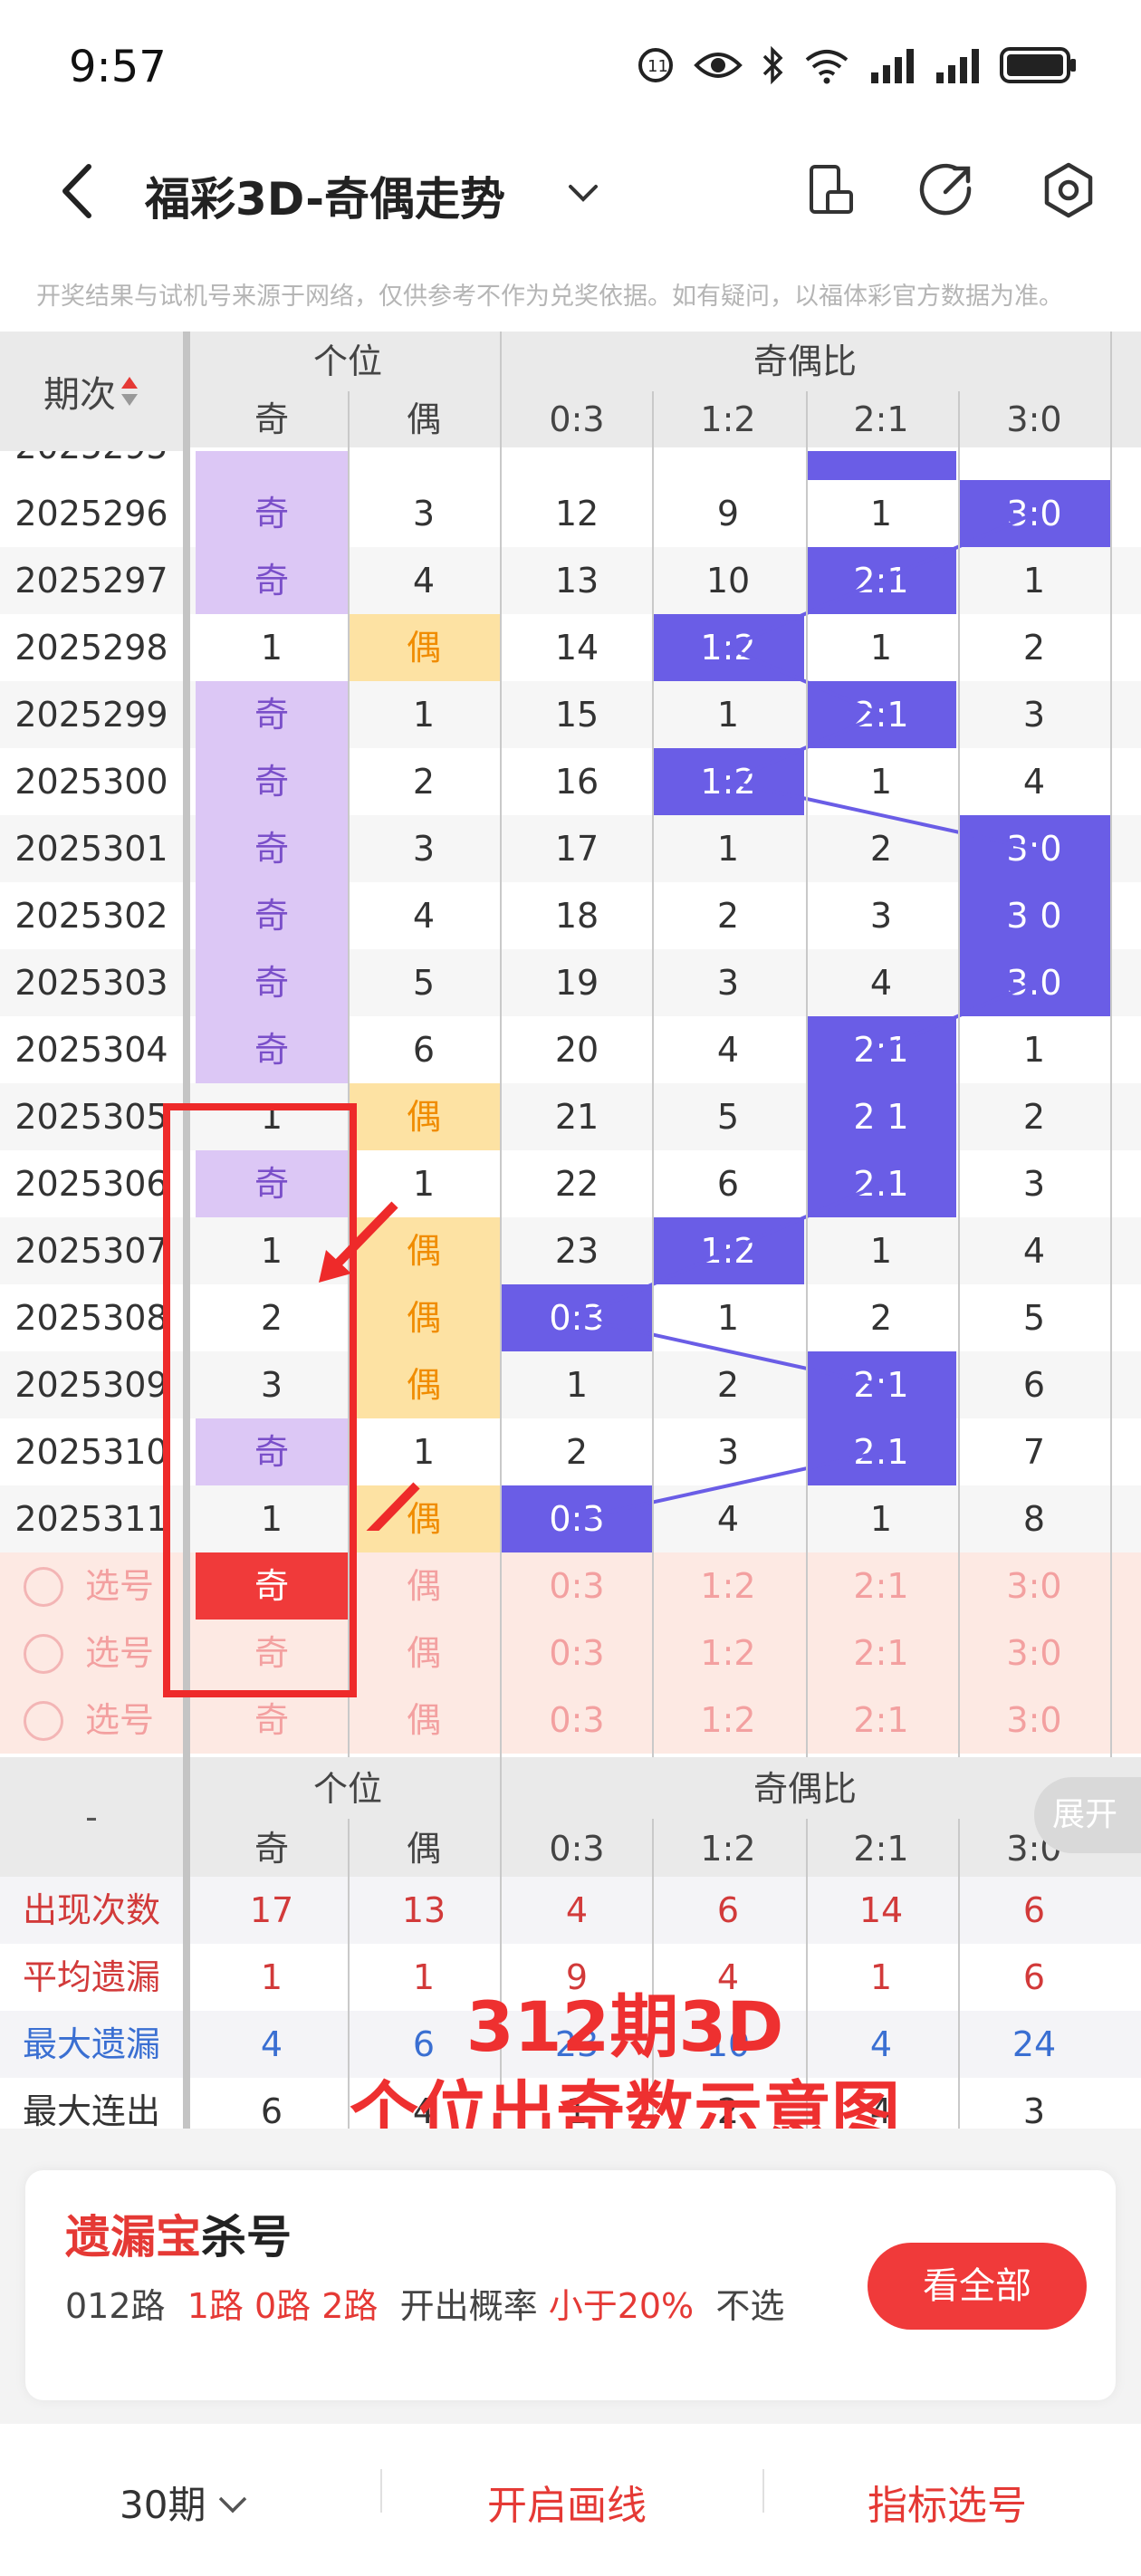 The width and height of the screenshot is (1141, 2576). Describe the element at coordinates (91, 1910) in the screenshot. I see `stats-label: 出现次数` at that location.